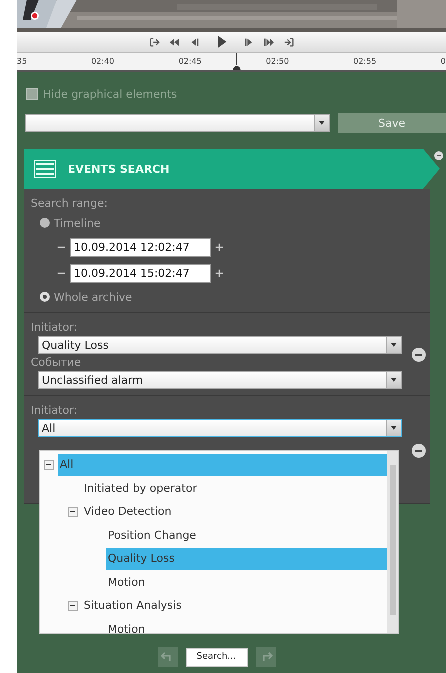 This screenshot has width=446, height=673. Describe the element at coordinates (70, 203) in the screenshot. I see `section-label: Search range:` at that location.